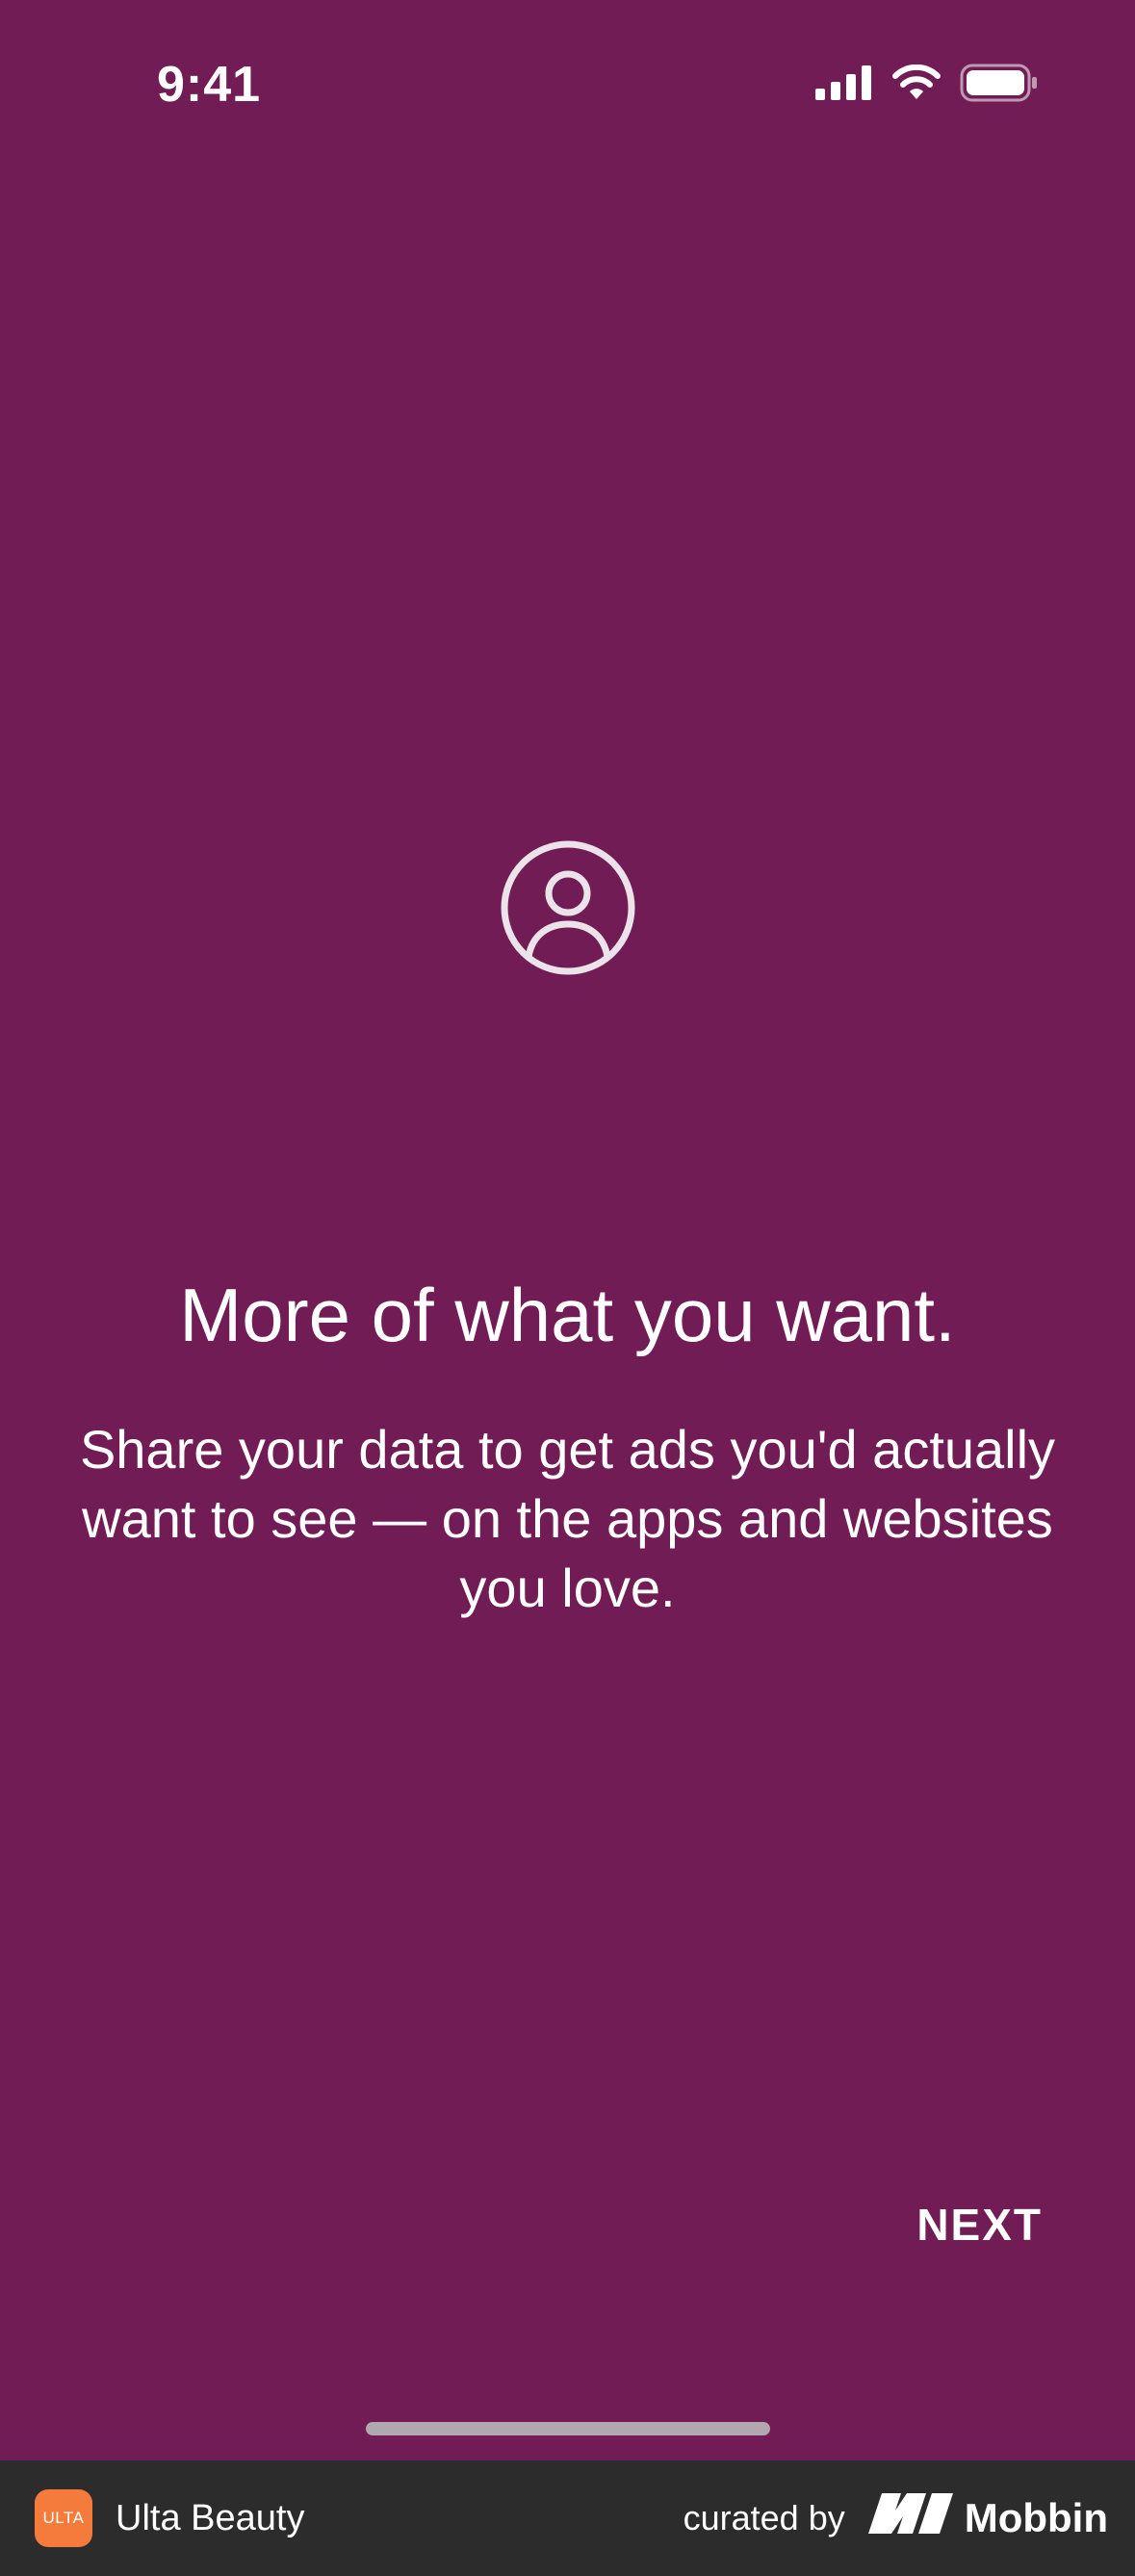  I want to click on headline: More of what you want., so click(567, 1315).